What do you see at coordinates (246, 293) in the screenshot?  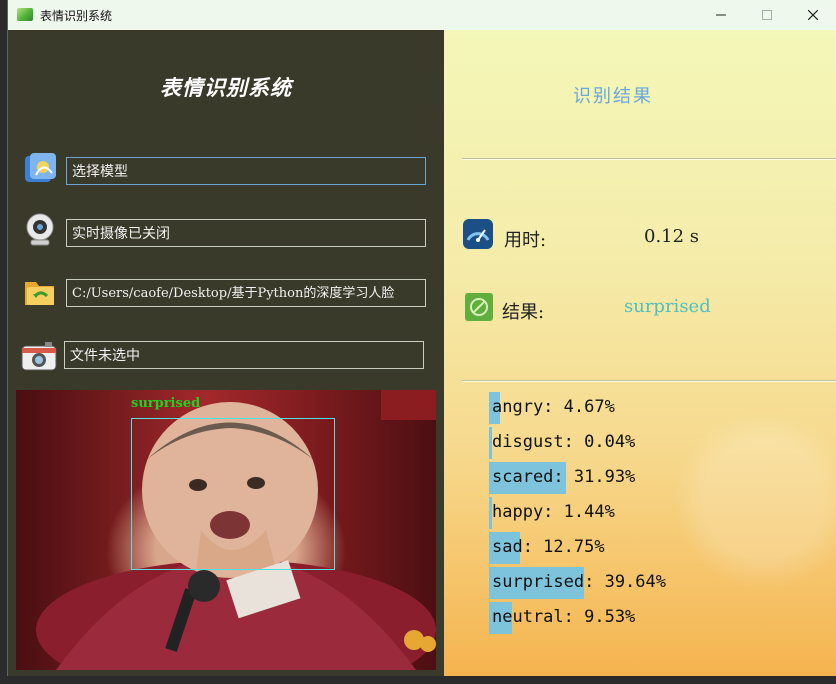 I see `file-path-field: C:/Users/caofe/Desktop/基于Python的深度学习人脸` at bounding box center [246, 293].